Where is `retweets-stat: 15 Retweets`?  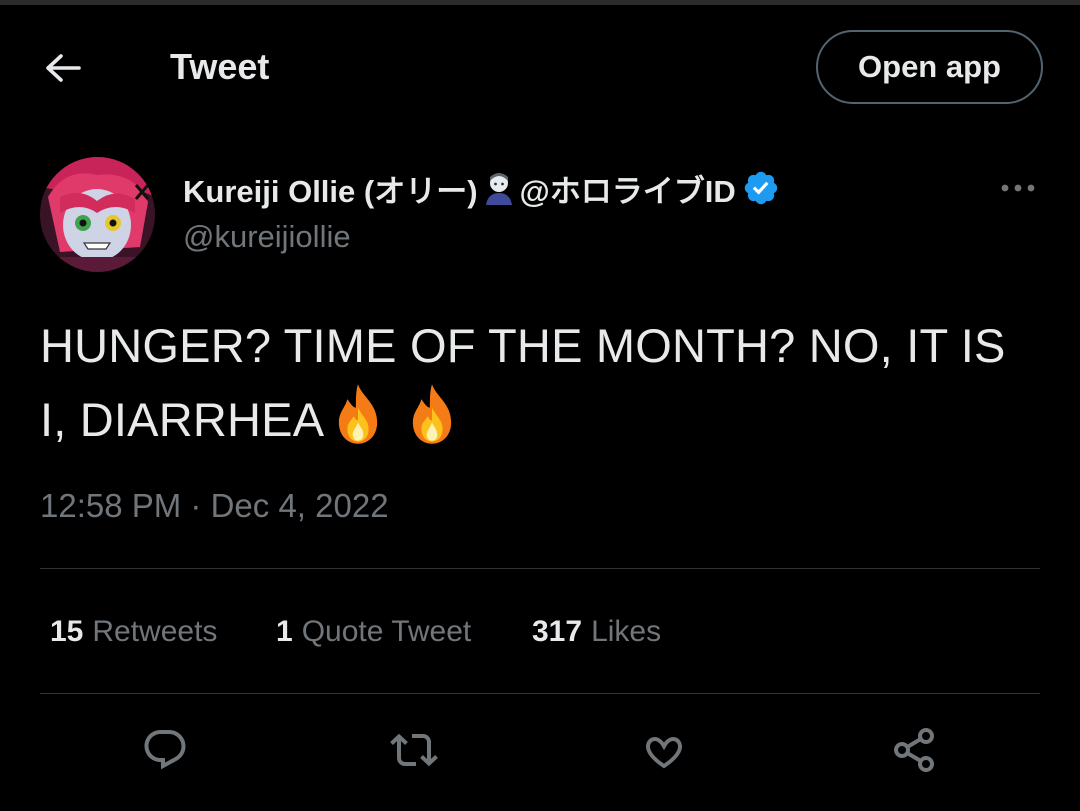
retweets-stat: 15 Retweets is located at coordinates (163, 632).